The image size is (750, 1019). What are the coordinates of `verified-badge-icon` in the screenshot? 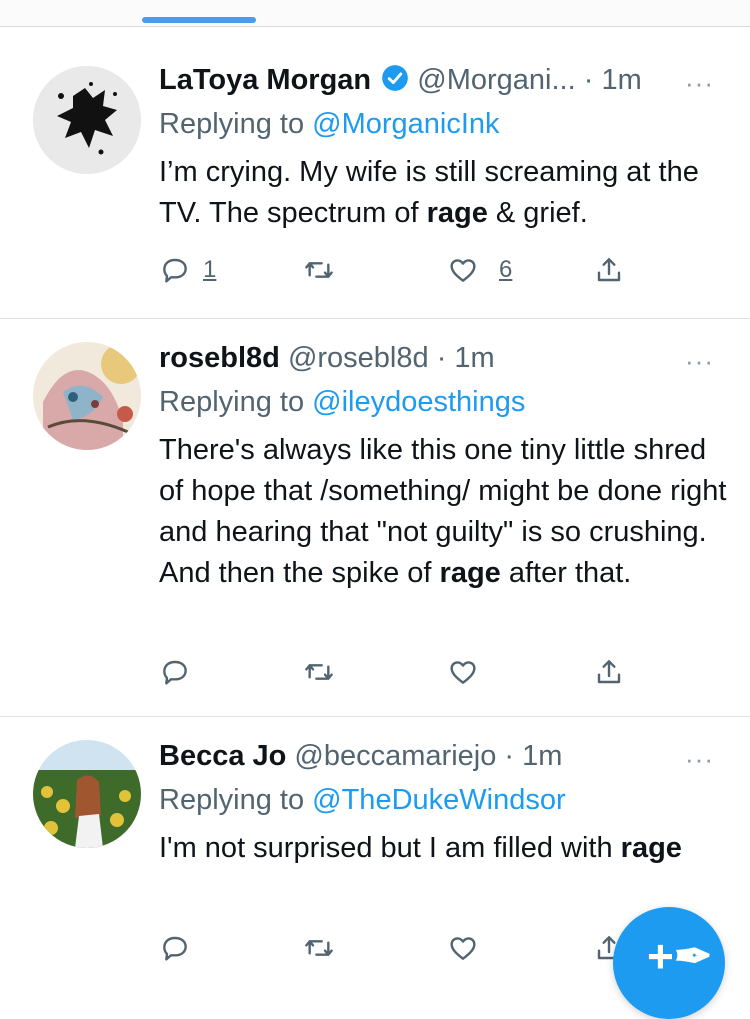 It's located at (395, 82).